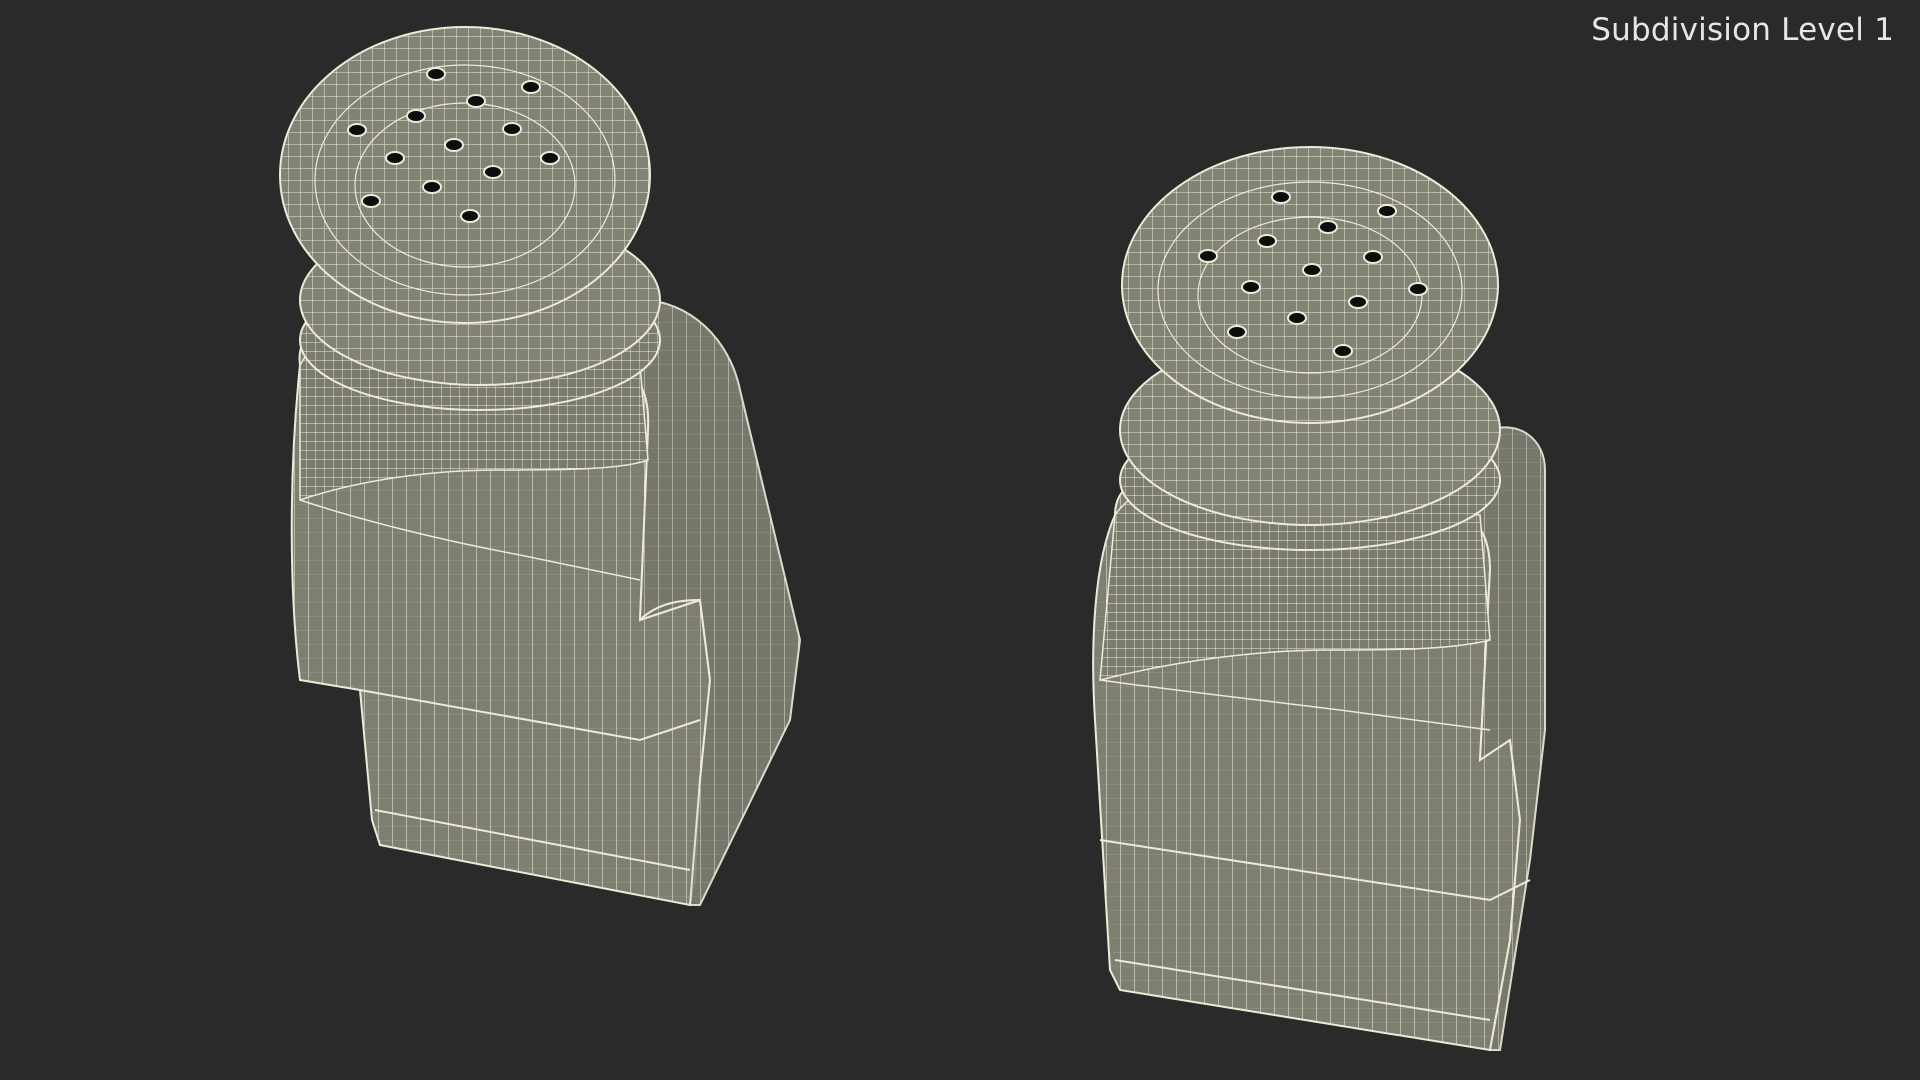 The width and height of the screenshot is (1920, 1080). Describe the element at coordinates (1310, 285) in the screenshot. I see `right-cap-top` at that location.